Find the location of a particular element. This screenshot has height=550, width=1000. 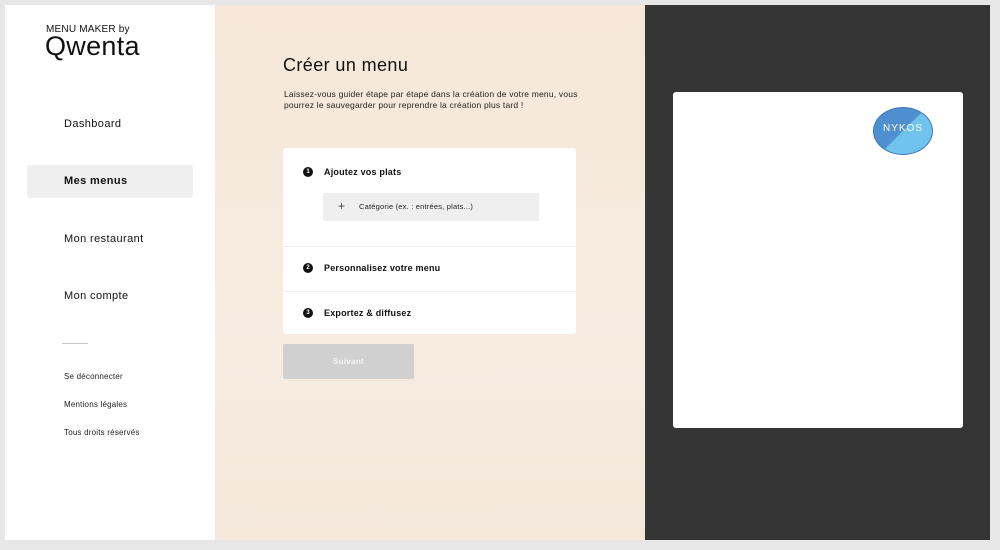

sidebar-item-mes-menus: Mes menus is located at coordinates (110, 181).